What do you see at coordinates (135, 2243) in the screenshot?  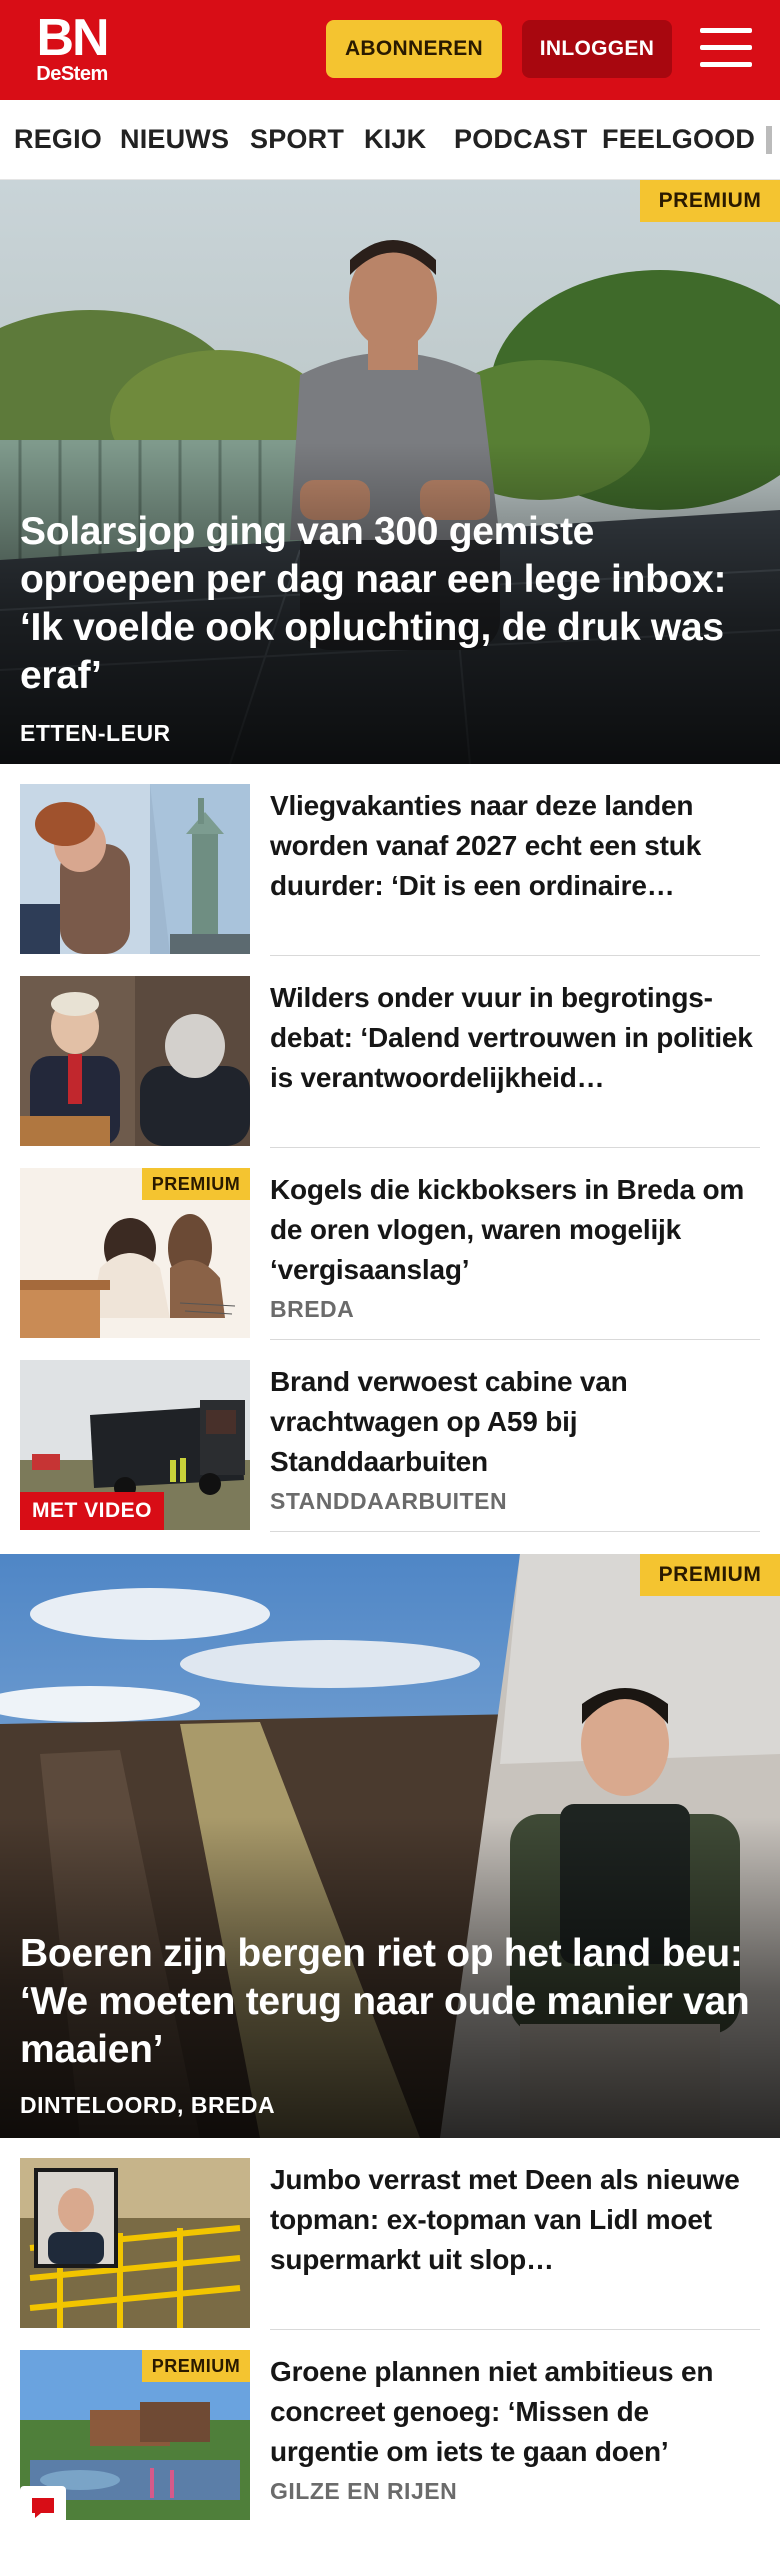 I see `list-item-5-thumbnail` at bounding box center [135, 2243].